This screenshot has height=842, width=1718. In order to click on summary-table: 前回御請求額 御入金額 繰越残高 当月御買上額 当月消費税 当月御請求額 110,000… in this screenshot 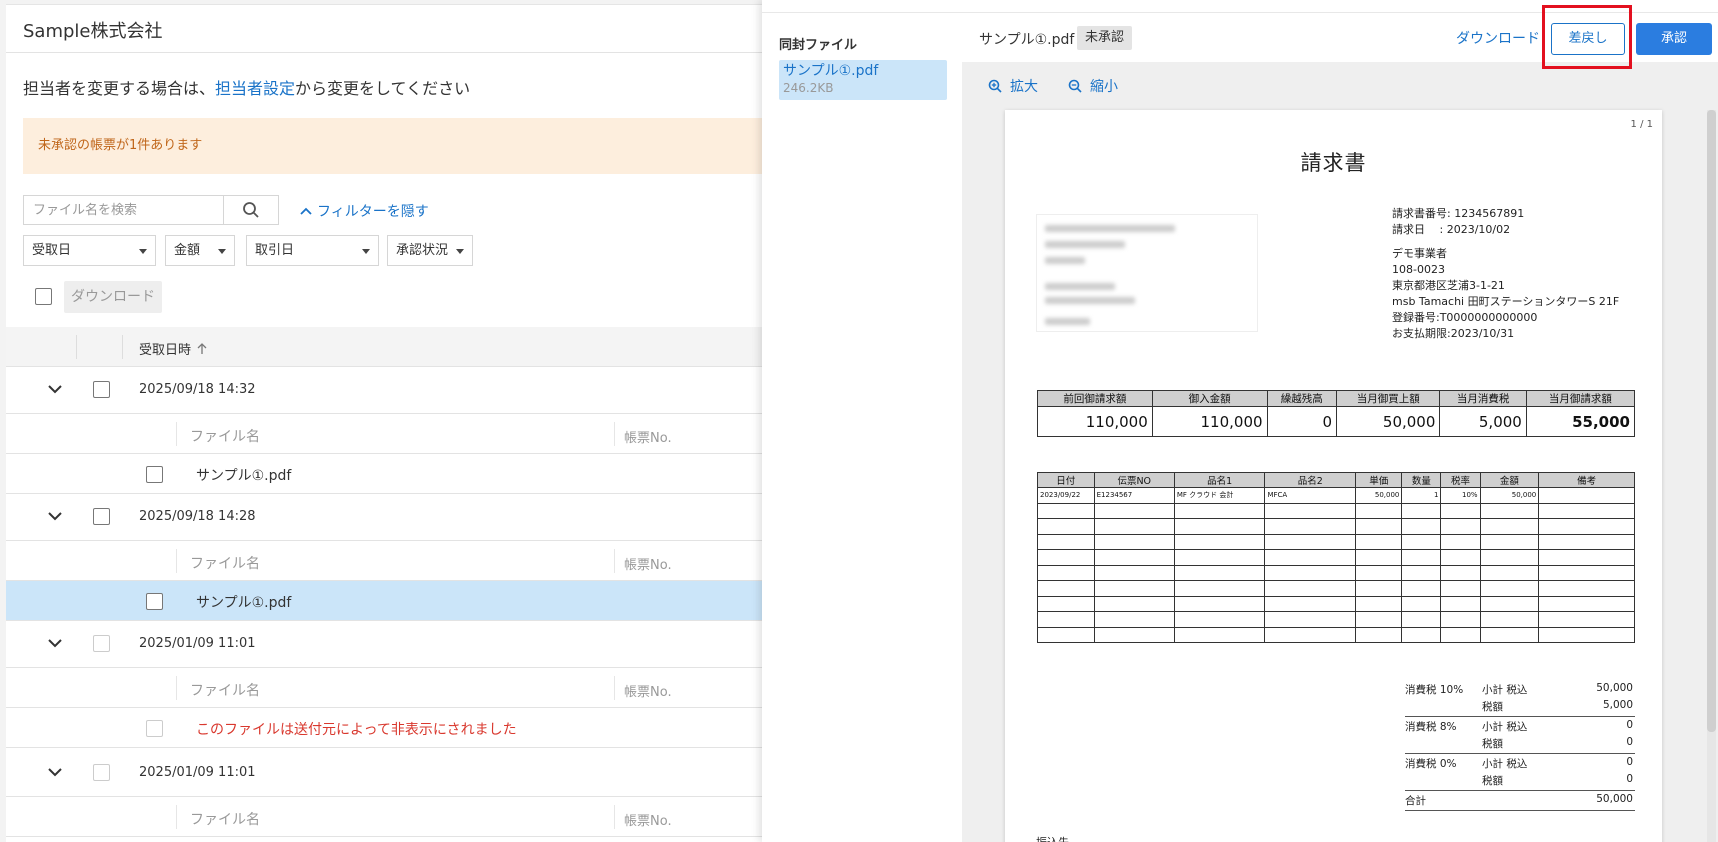, I will do `click(1336, 413)`.